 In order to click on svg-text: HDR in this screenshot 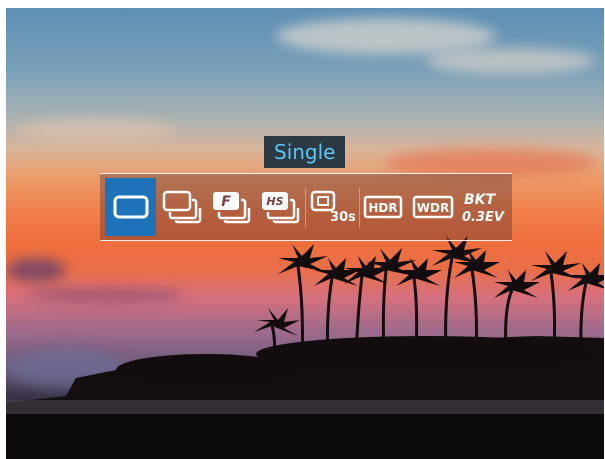, I will do `click(382, 208)`.